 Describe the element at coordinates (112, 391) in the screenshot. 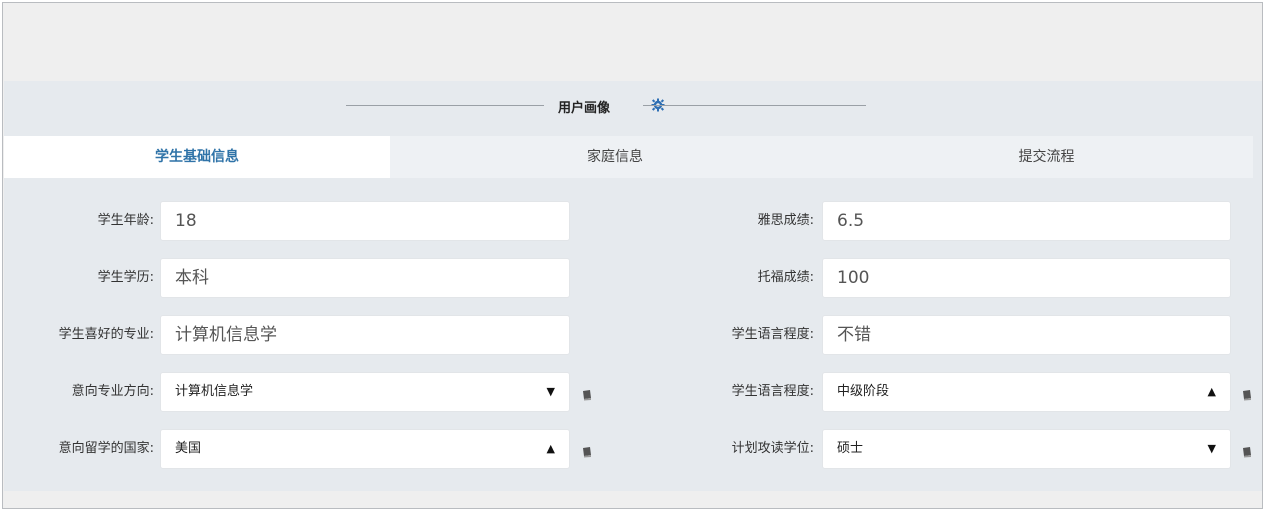

I see `intended-major-label: 意向专业方向:` at that location.